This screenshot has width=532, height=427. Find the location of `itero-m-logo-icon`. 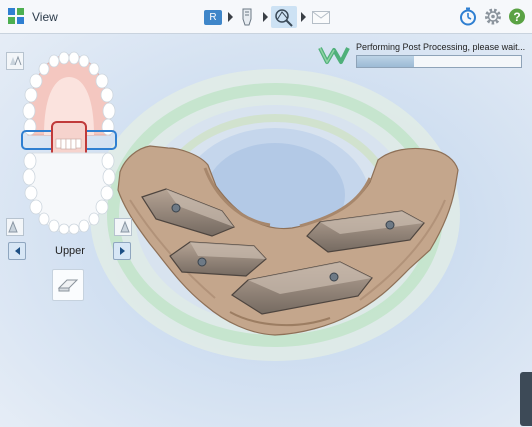

itero-m-logo-icon is located at coordinates (334, 55).